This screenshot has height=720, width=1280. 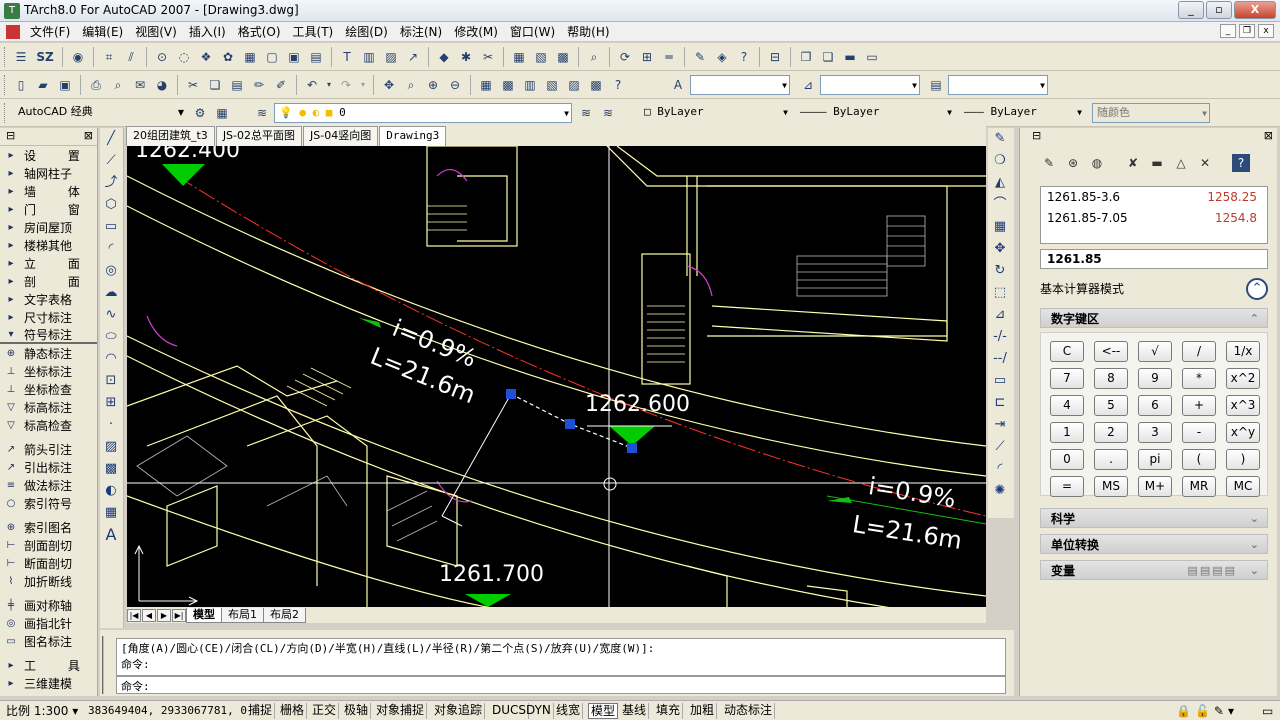 I want to click on linetype-dropdown: ———— ByLayer ▼, so click(x=875, y=113).